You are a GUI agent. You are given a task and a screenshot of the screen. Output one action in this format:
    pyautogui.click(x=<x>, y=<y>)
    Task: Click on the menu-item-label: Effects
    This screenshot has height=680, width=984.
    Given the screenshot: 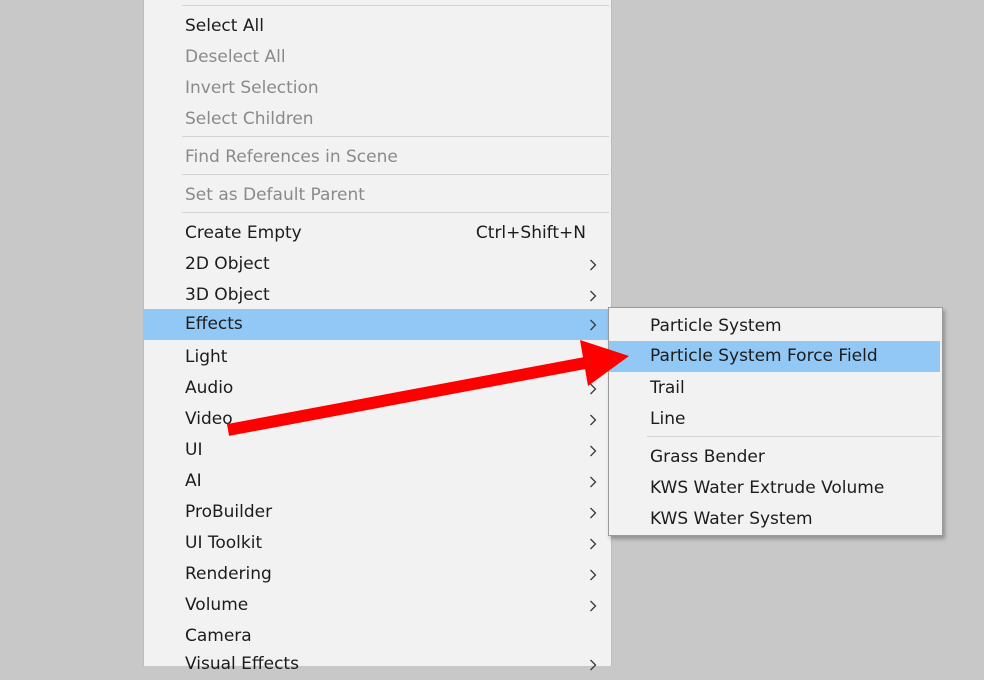 What is the action you would take?
    pyautogui.click(x=214, y=324)
    